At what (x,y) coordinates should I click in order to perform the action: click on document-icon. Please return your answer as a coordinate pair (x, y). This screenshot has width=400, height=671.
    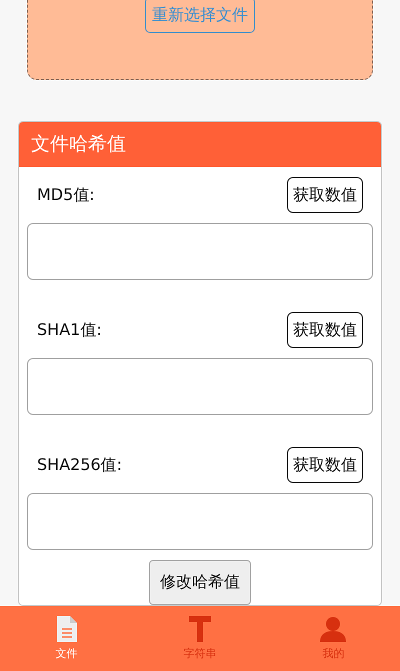
    Looking at the image, I should click on (66, 629).